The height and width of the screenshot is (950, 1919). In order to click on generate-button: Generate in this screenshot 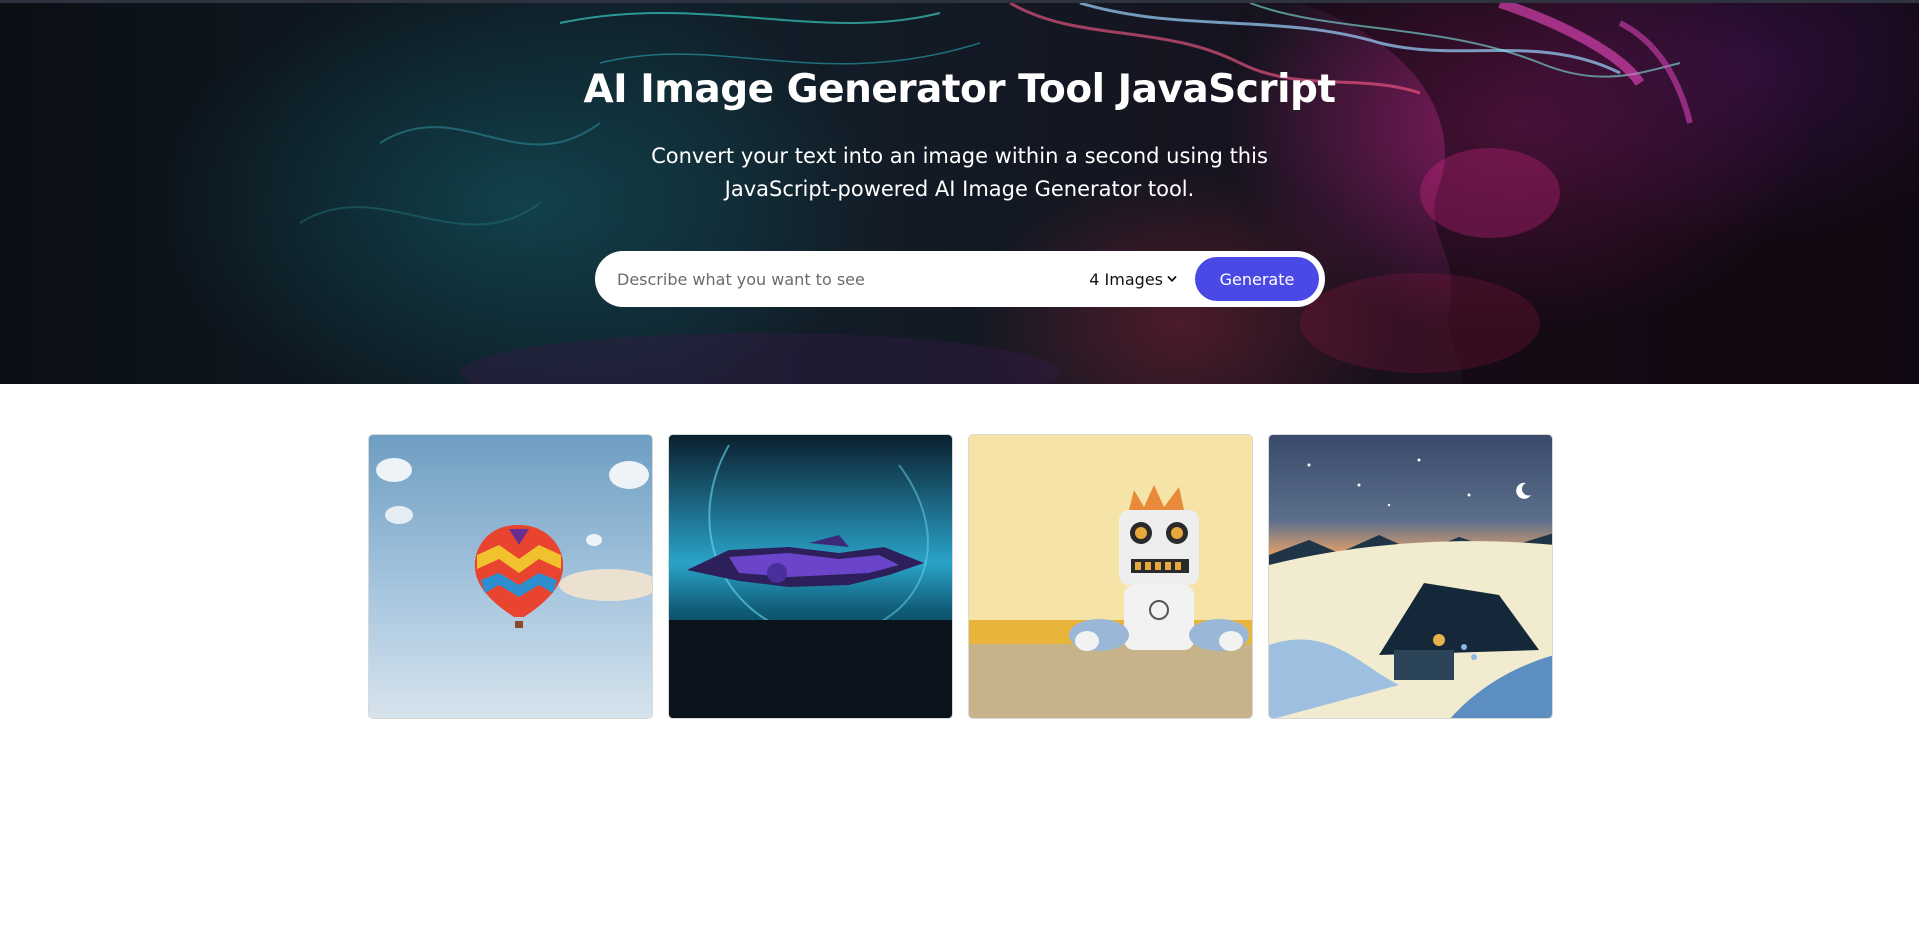, I will do `click(1257, 279)`.